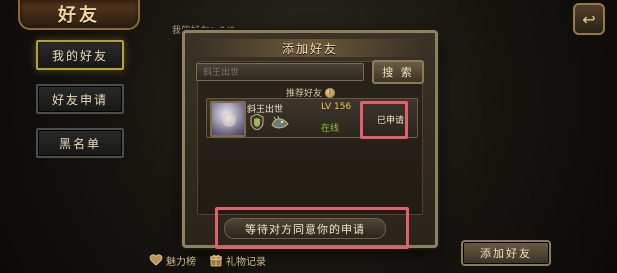 This screenshot has height=273, width=617. I want to click on sidebar-item-label: 好友申请, so click(79, 99).